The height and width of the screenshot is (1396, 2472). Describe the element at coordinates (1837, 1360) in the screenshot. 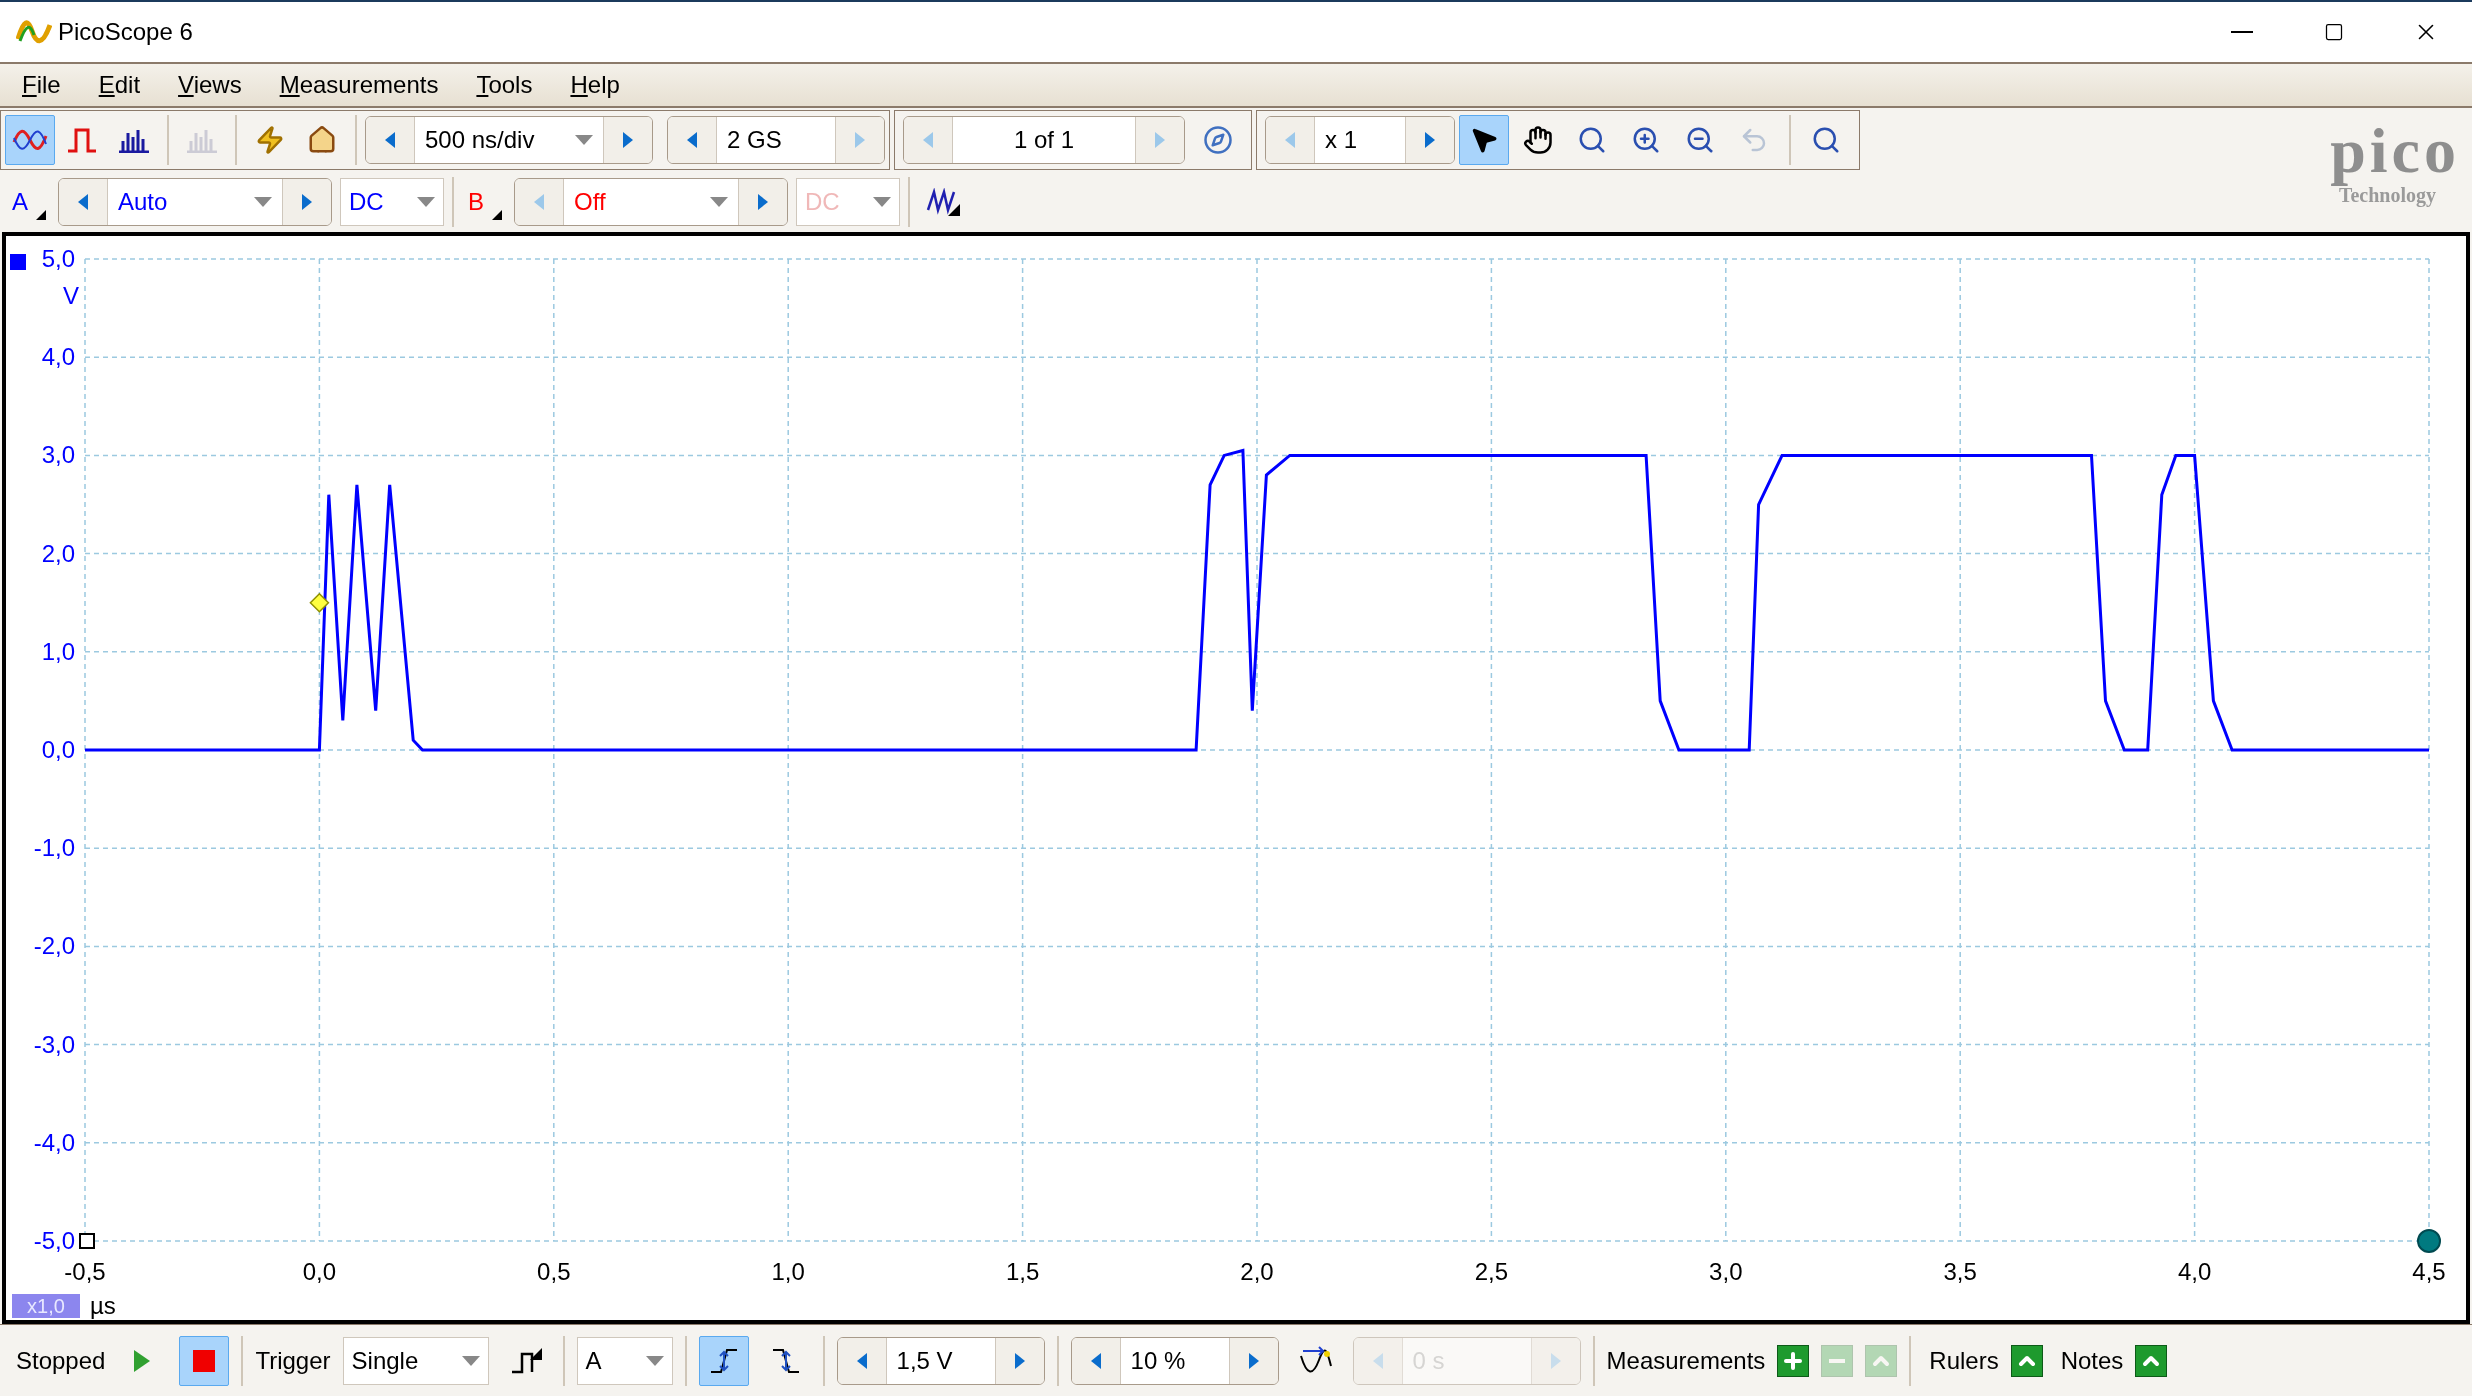

I see `minus-icon` at that location.